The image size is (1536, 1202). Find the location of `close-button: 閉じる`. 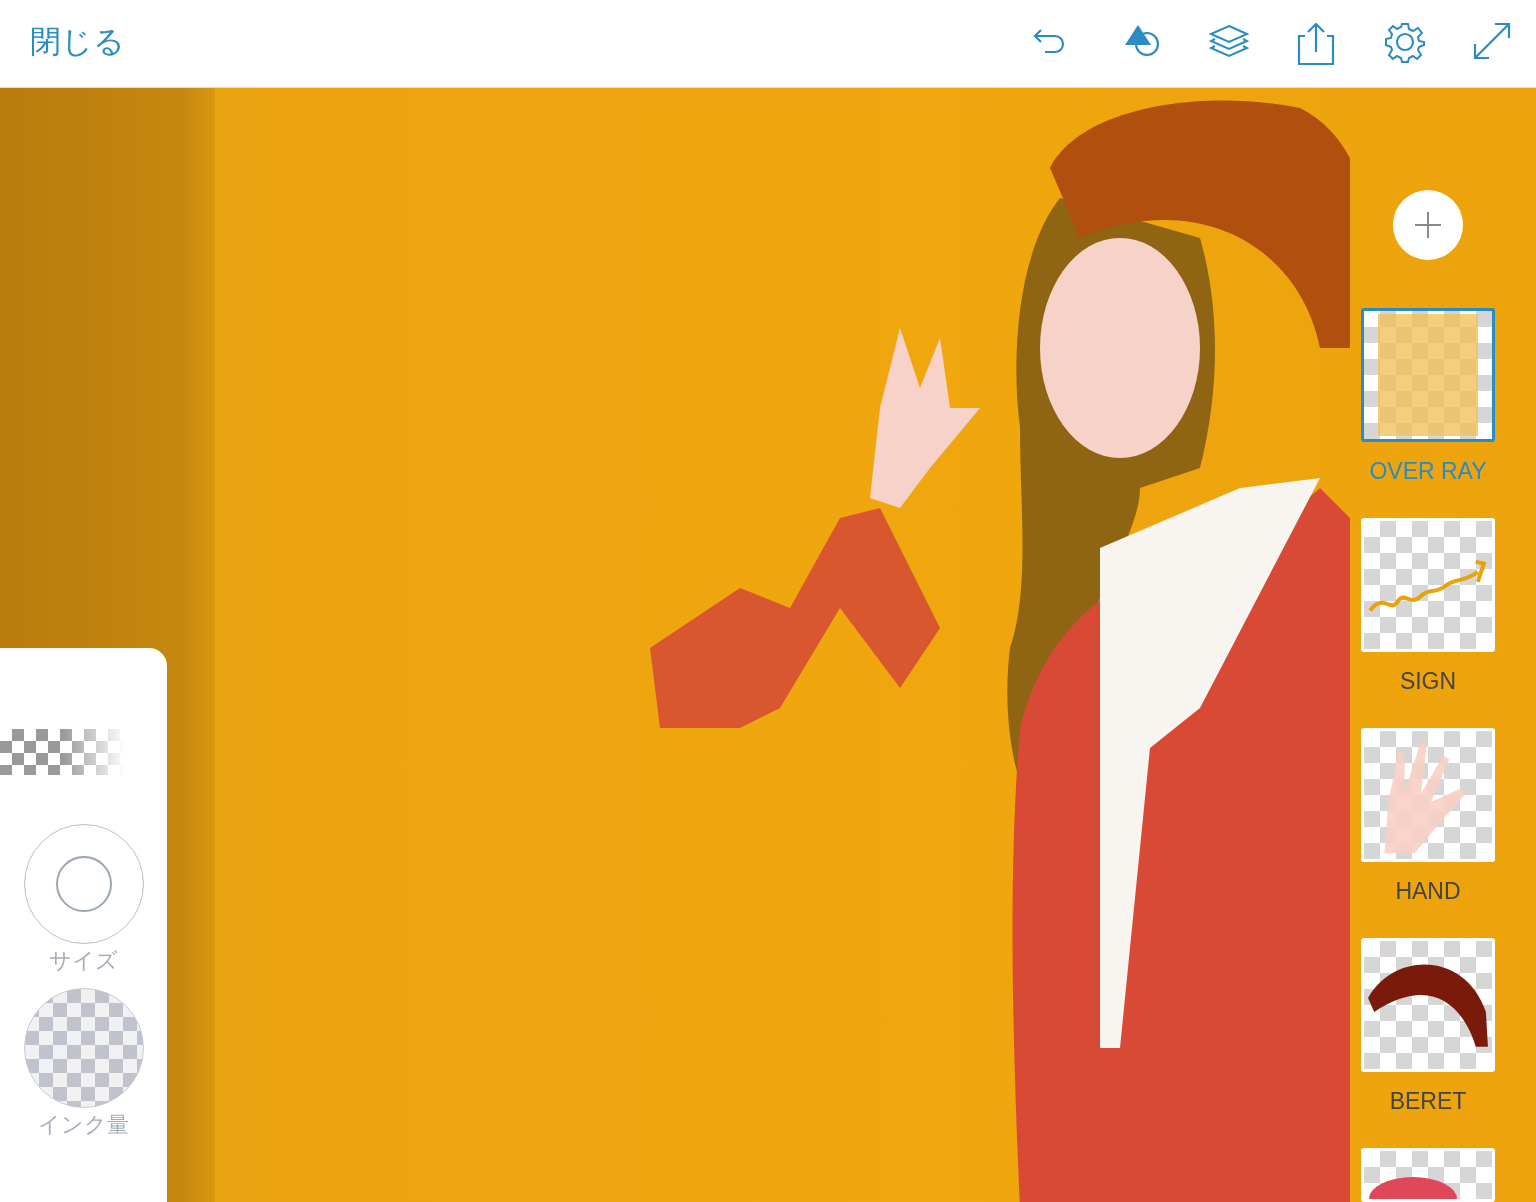

close-button: 閉じる is located at coordinates (62, 41).